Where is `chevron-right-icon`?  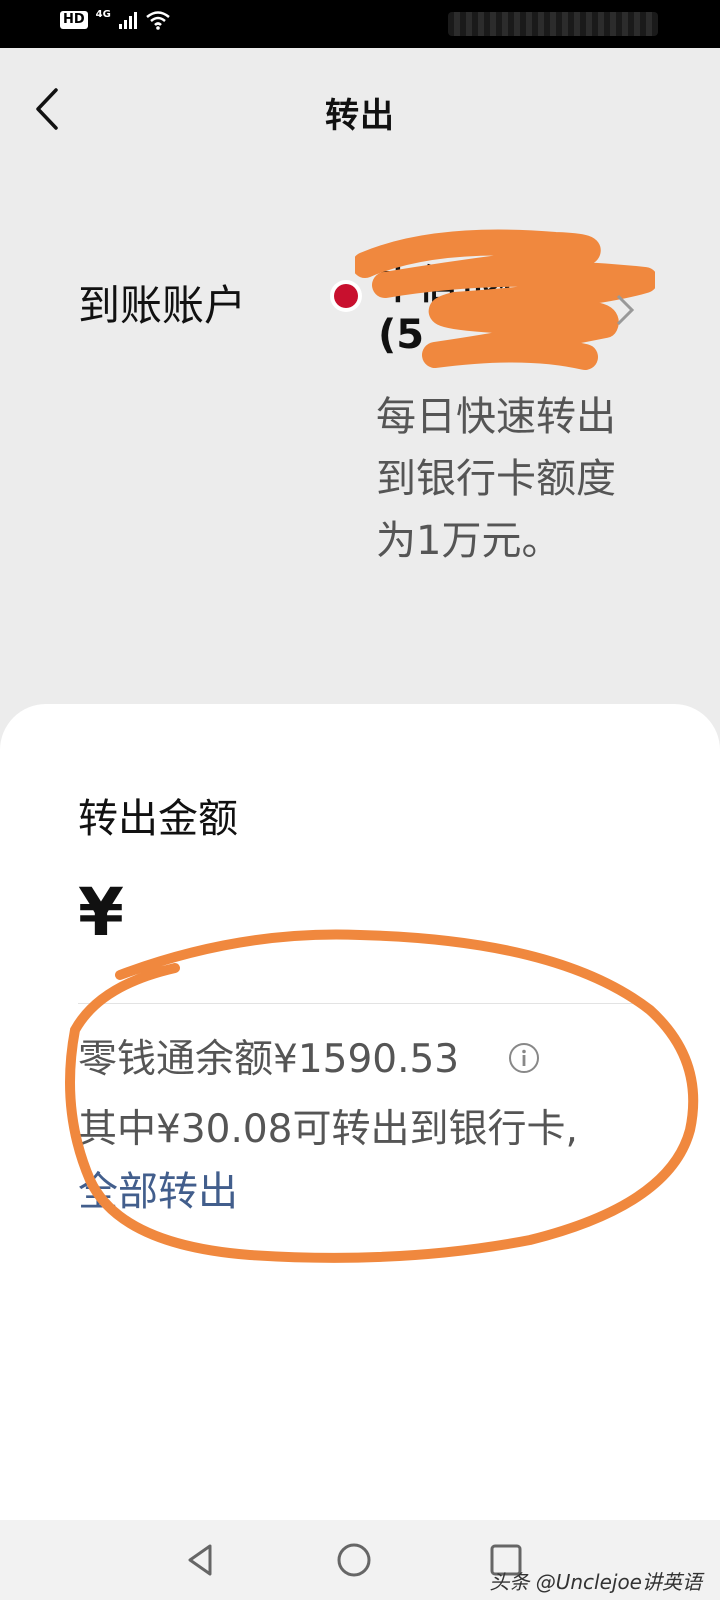 chevron-right-icon is located at coordinates (625, 310).